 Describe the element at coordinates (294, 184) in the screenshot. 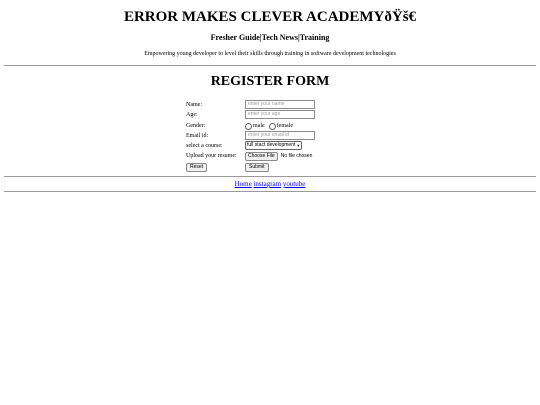

I see `footer-link-youtube: youtube` at that location.